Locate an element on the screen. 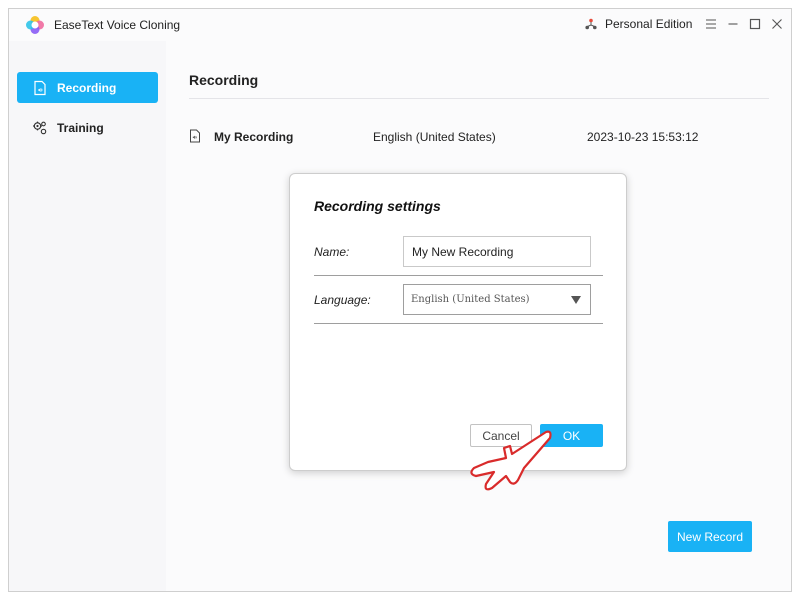 This screenshot has width=800, height=600. recording-language: English (United States) is located at coordinates (434, 137).